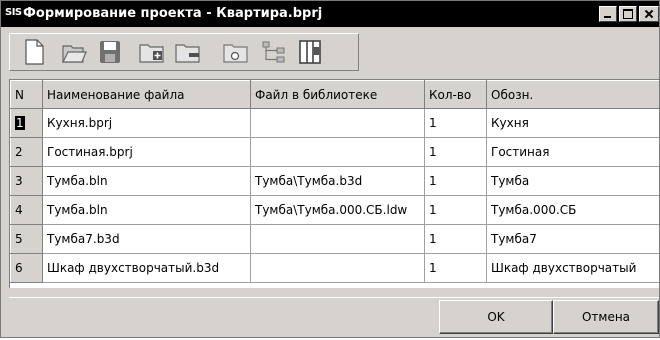 This screenshot has width=660, height=340. Describe the element at coordinates (606, 317) in the screenshot. I see `cancel-button: Отмена` at that location.